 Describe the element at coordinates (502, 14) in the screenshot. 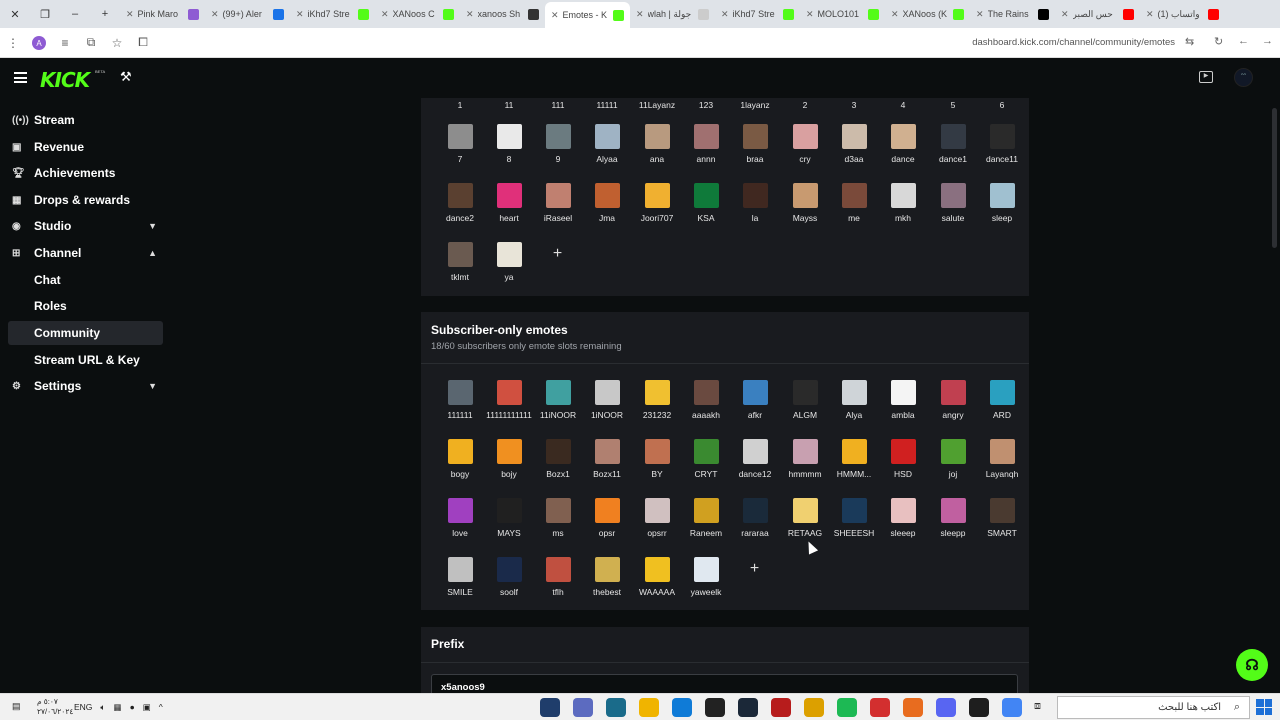

I see `browser-tab: ✕ xanoos Sh` at that location.